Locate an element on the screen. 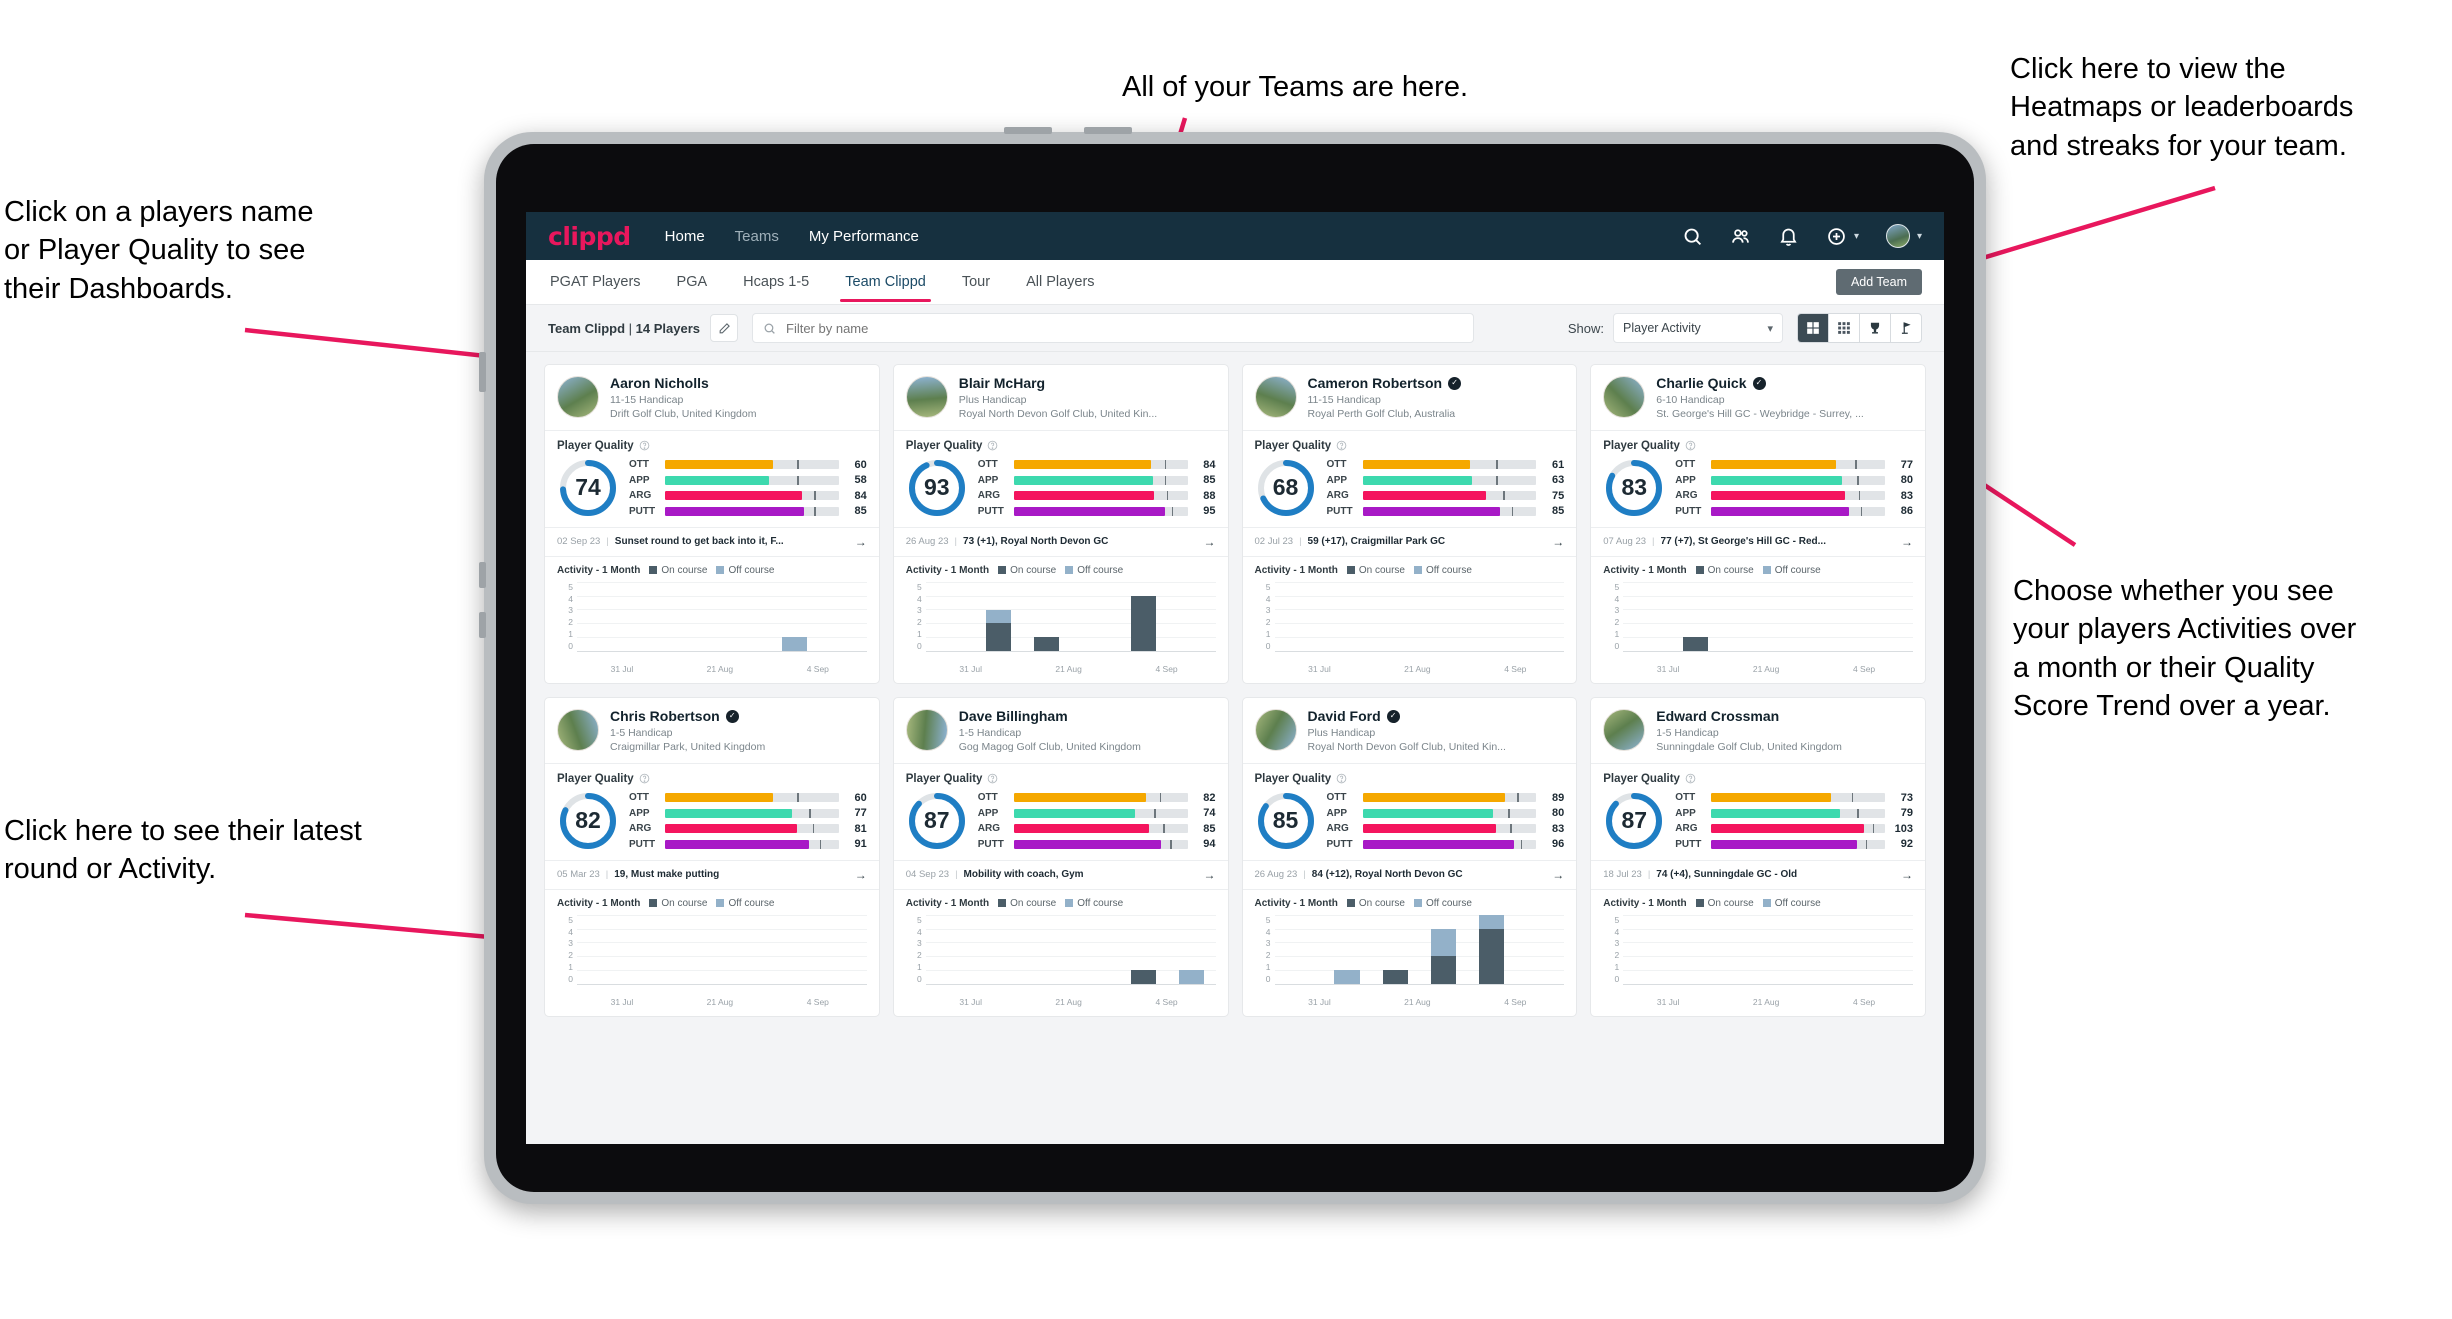 Image resolution: width=2452 pixels, height=1319 pixels. edit-team-button is located at coordinates (724, 328).